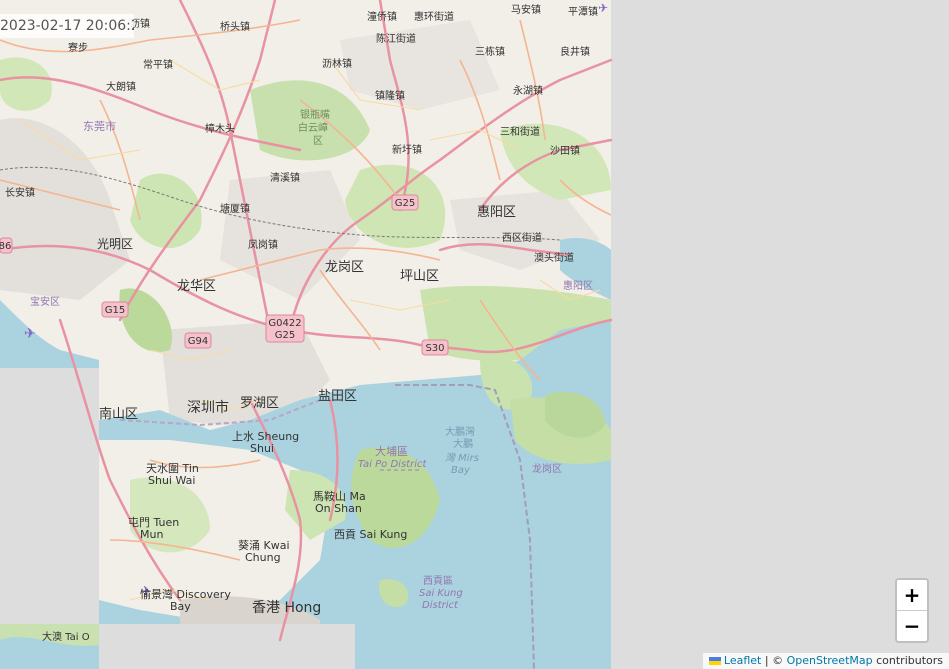 This screenshot has height=669, width=949. Describe the element at coordinates (67, 26) in the screenshot. I see `timestamp-overlay: 2023-02-17 20:06:20` at that location.